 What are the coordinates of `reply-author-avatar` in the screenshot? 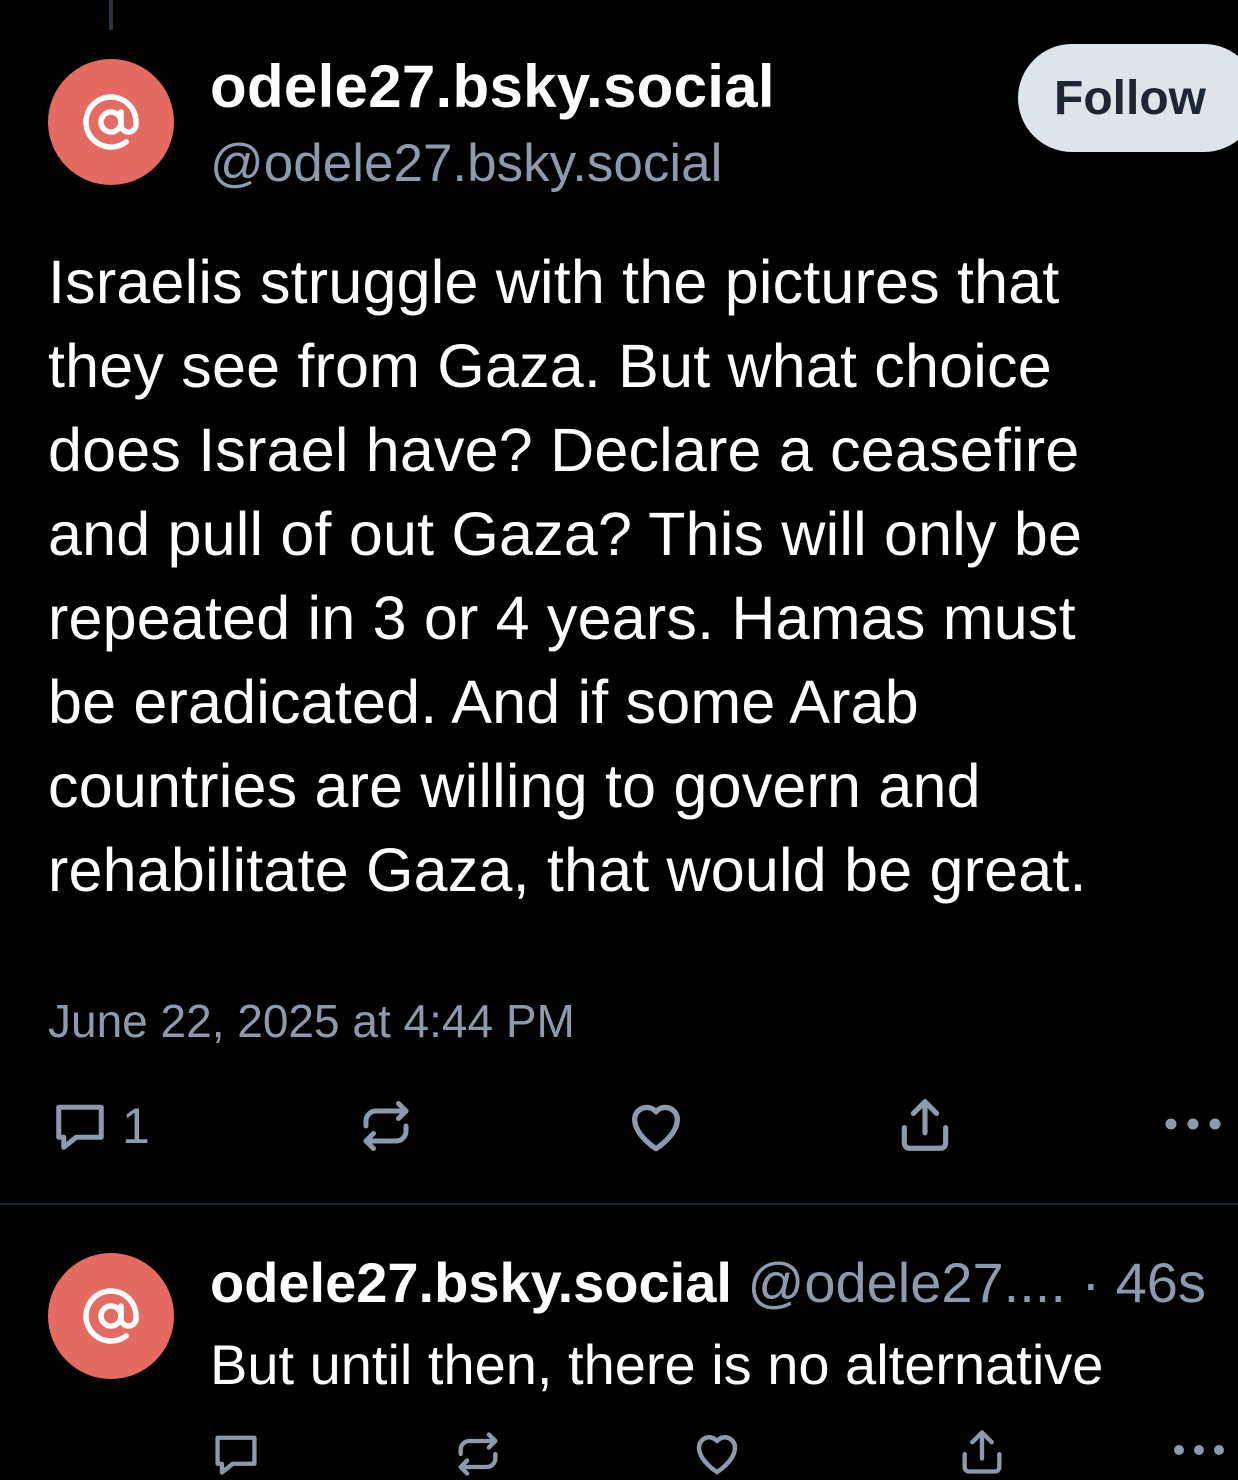 It's located at (111, 1316).